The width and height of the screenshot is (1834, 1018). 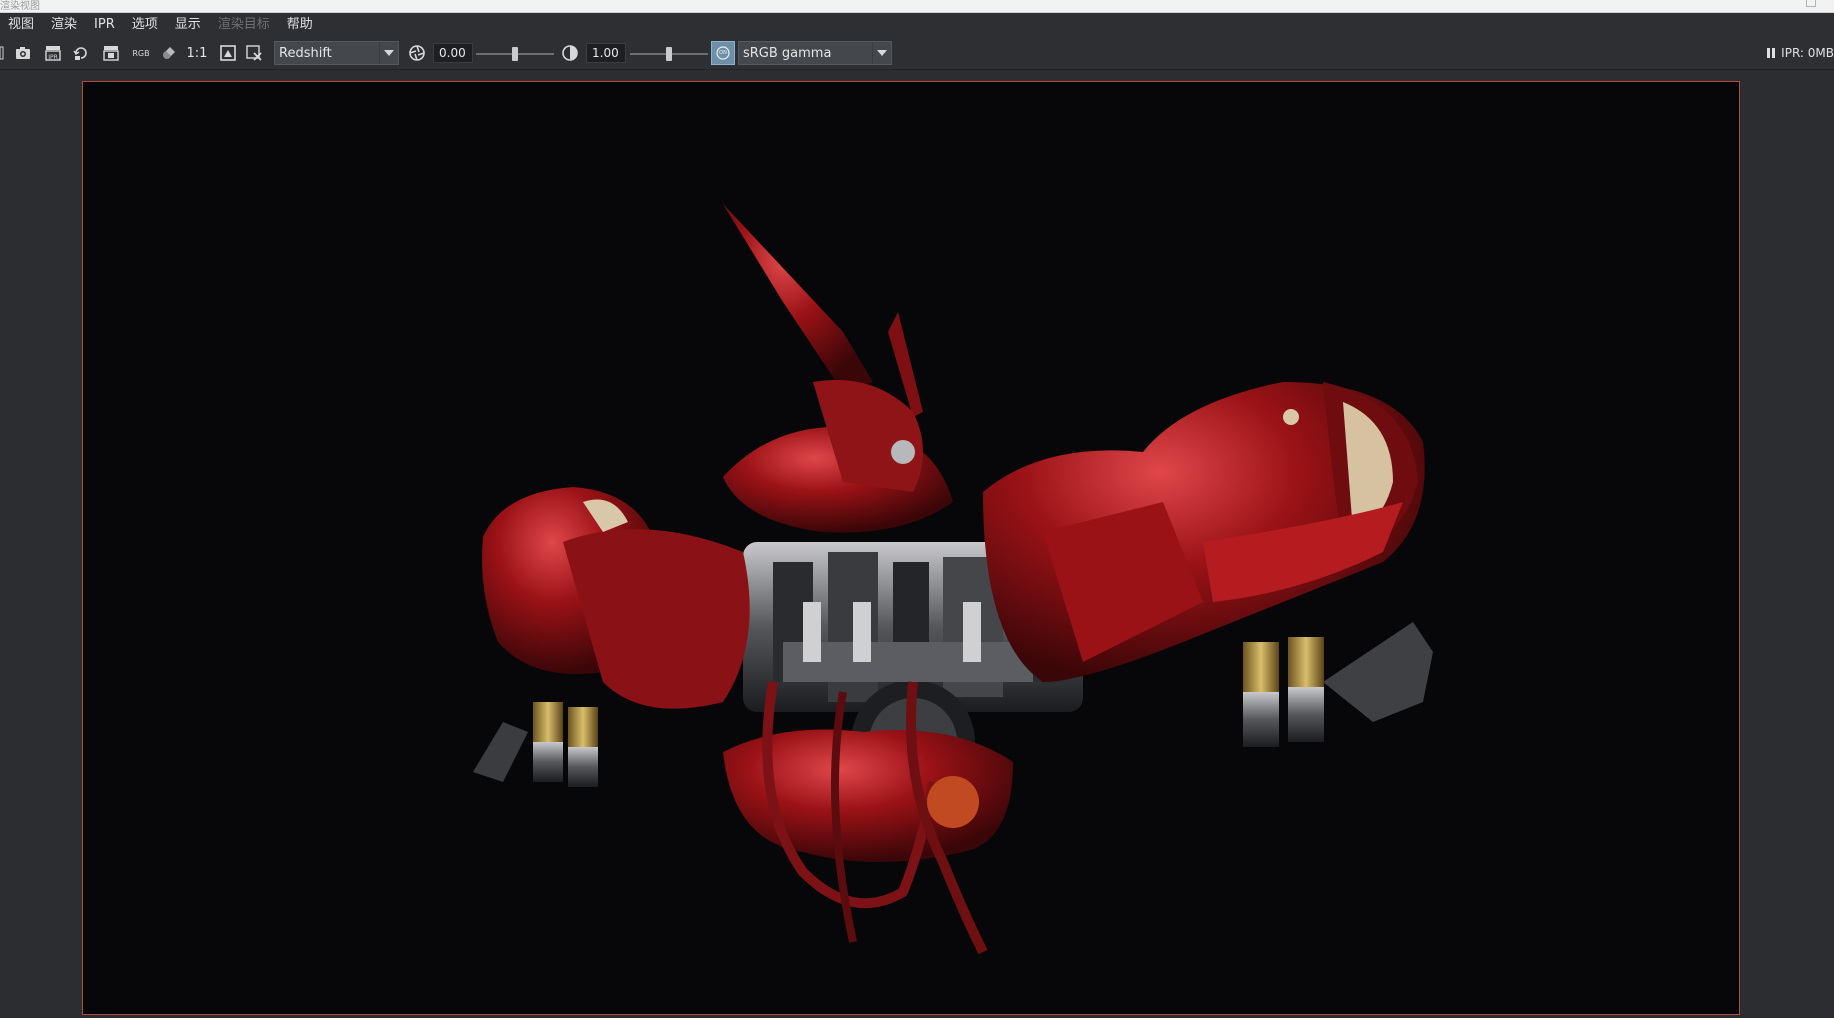 I want to click on menu-view: 视图, so click(x=21, y=25).